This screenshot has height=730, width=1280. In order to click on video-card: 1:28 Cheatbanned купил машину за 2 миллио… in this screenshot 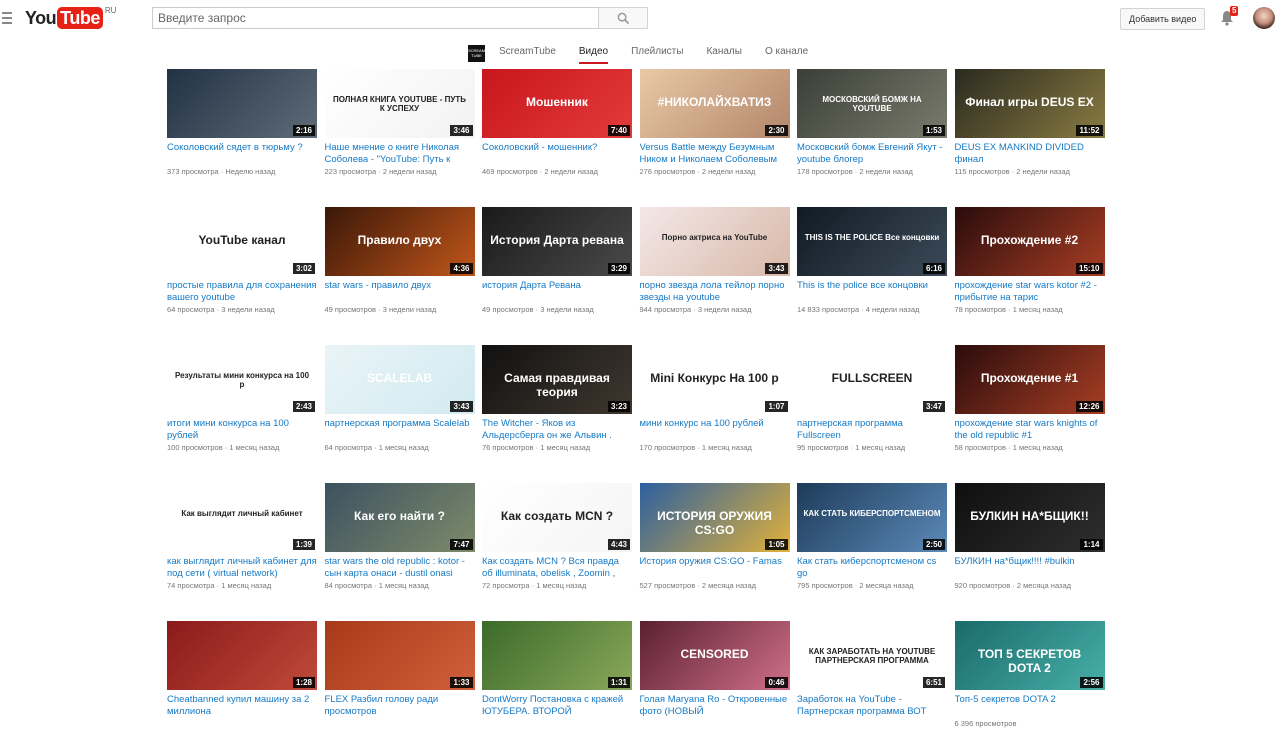, I will do `click(242, 669)`.